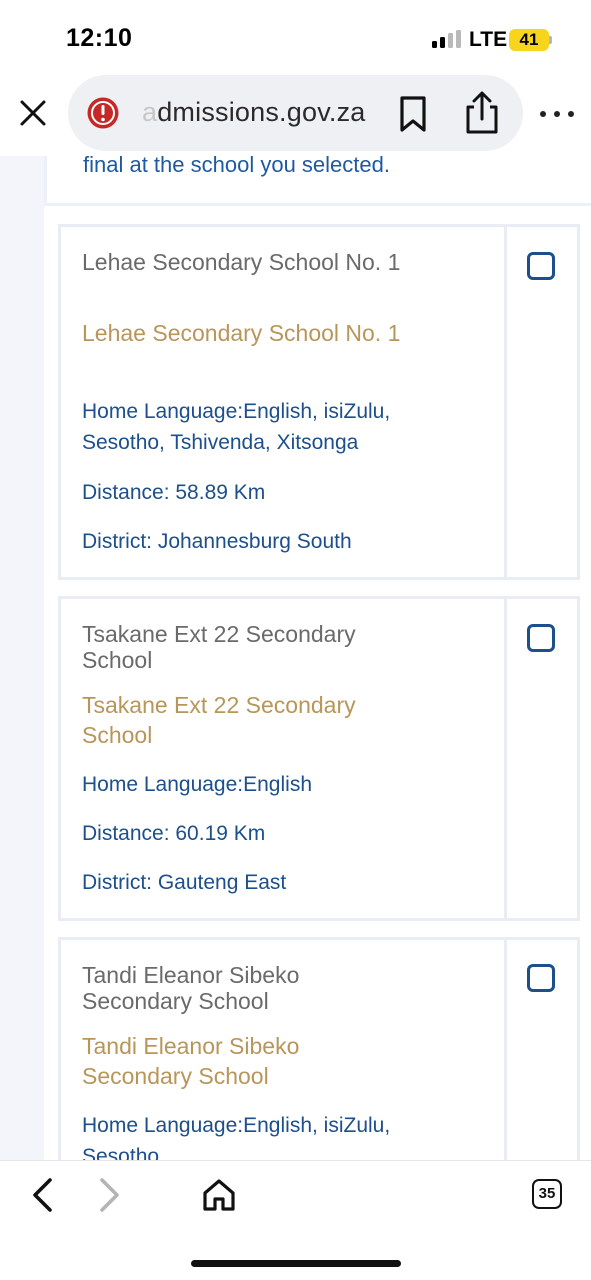  Describe the element at coordinates (557, 114) in the screenshot. I see `more-icon` at that location.